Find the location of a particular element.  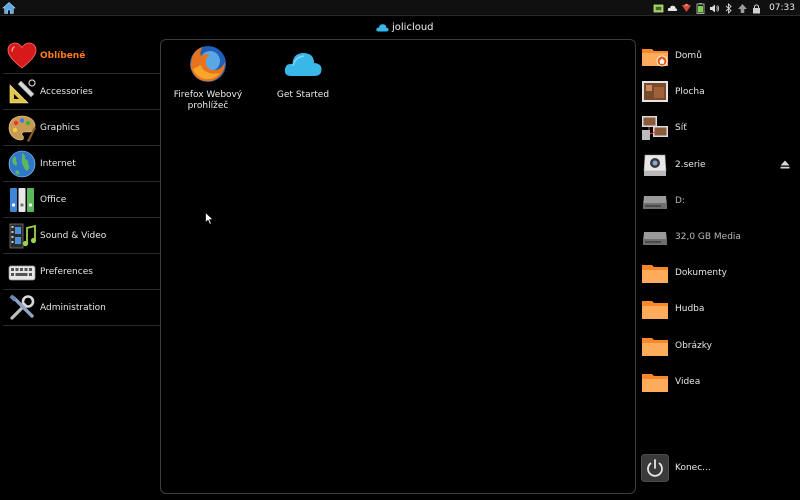

network-icon is located at coordinates (658, 8).